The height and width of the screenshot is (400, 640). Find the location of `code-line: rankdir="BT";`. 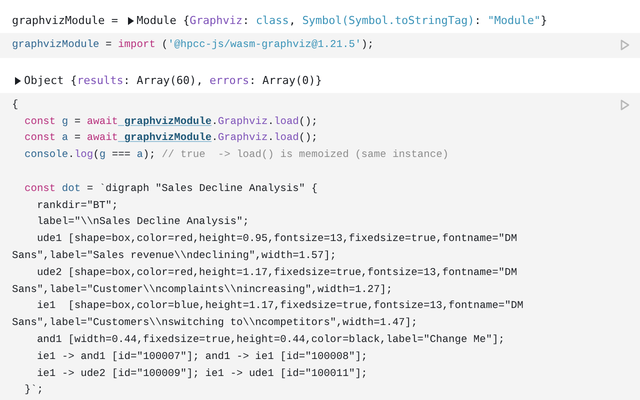

code-line: rankdir="BT"; is located at coordinates (77, 206).